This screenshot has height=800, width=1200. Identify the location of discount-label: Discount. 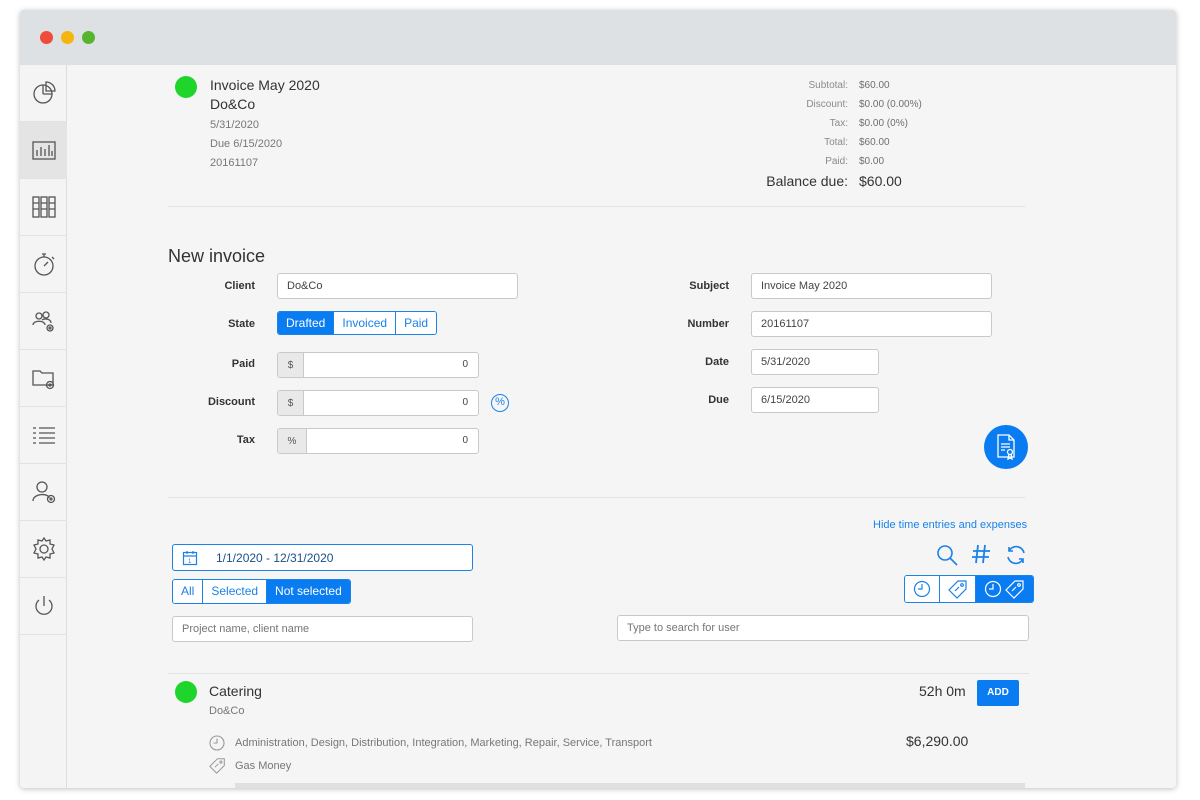
(231, 402).